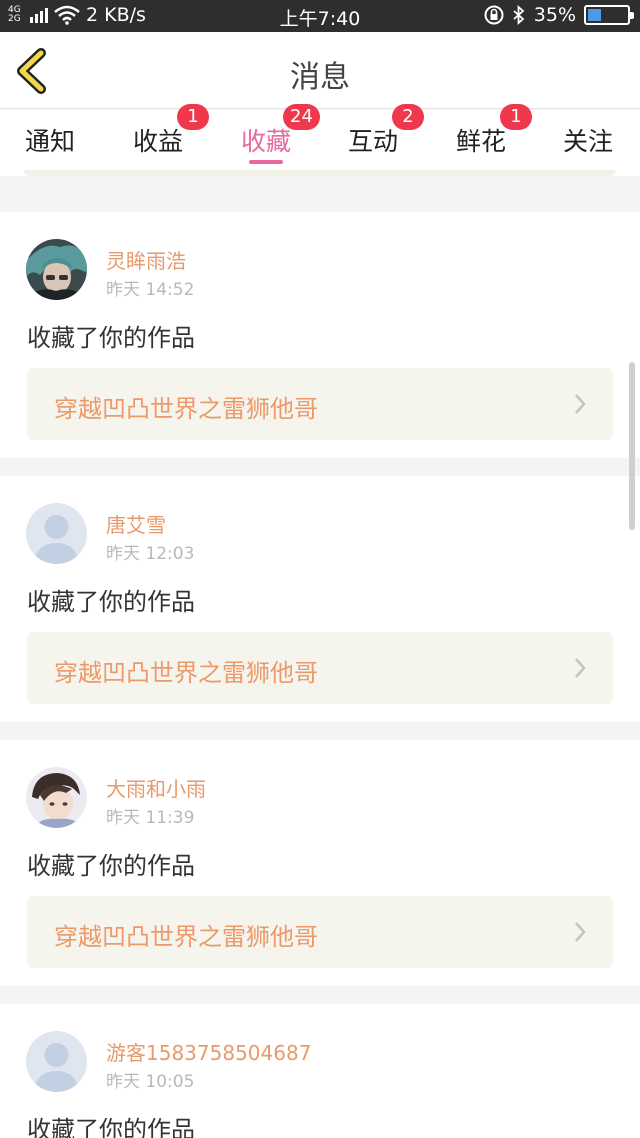  I want to click on page-title: 消息, so click(320, 77).